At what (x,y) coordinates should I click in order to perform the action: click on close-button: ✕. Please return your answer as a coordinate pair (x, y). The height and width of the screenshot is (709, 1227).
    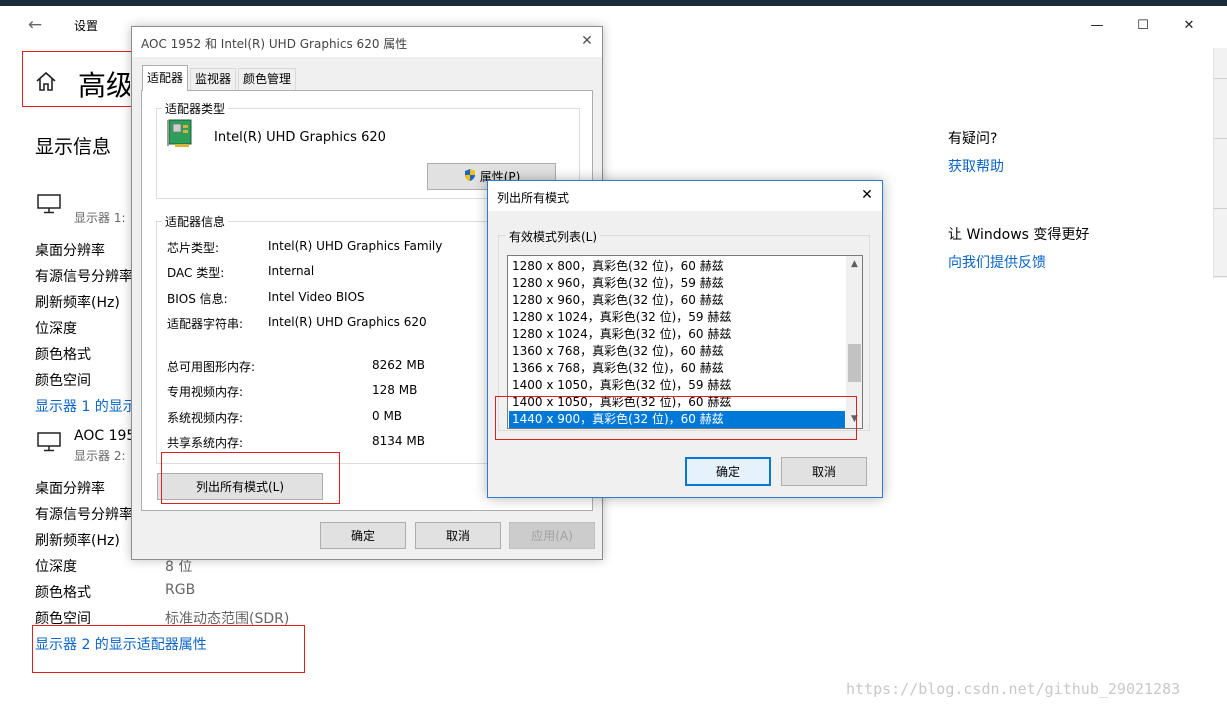
    Looking at the image, I should click on (1189, 26).